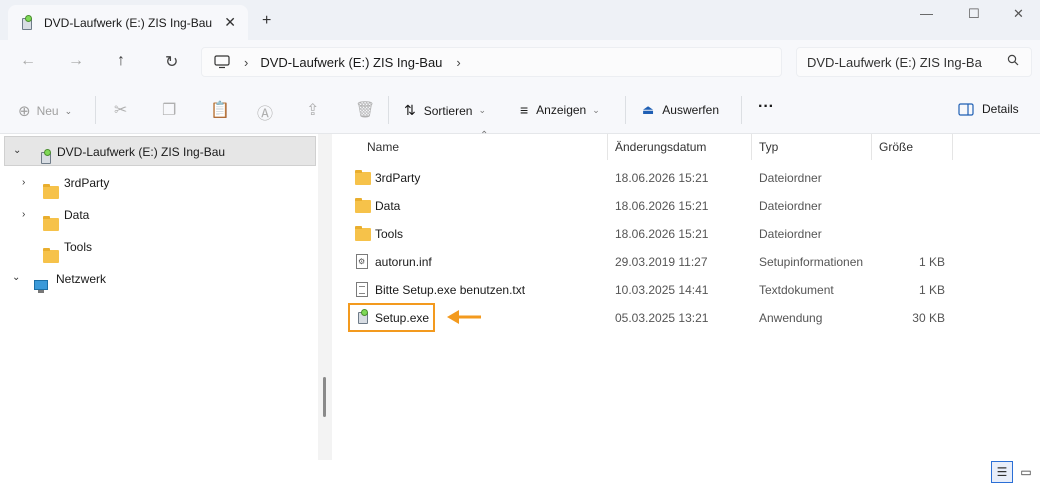 The image size is (1040, 484). Describe the element at coordinates (1000, 109) in the screenshot. I see `details-button-label: Details` at that location.